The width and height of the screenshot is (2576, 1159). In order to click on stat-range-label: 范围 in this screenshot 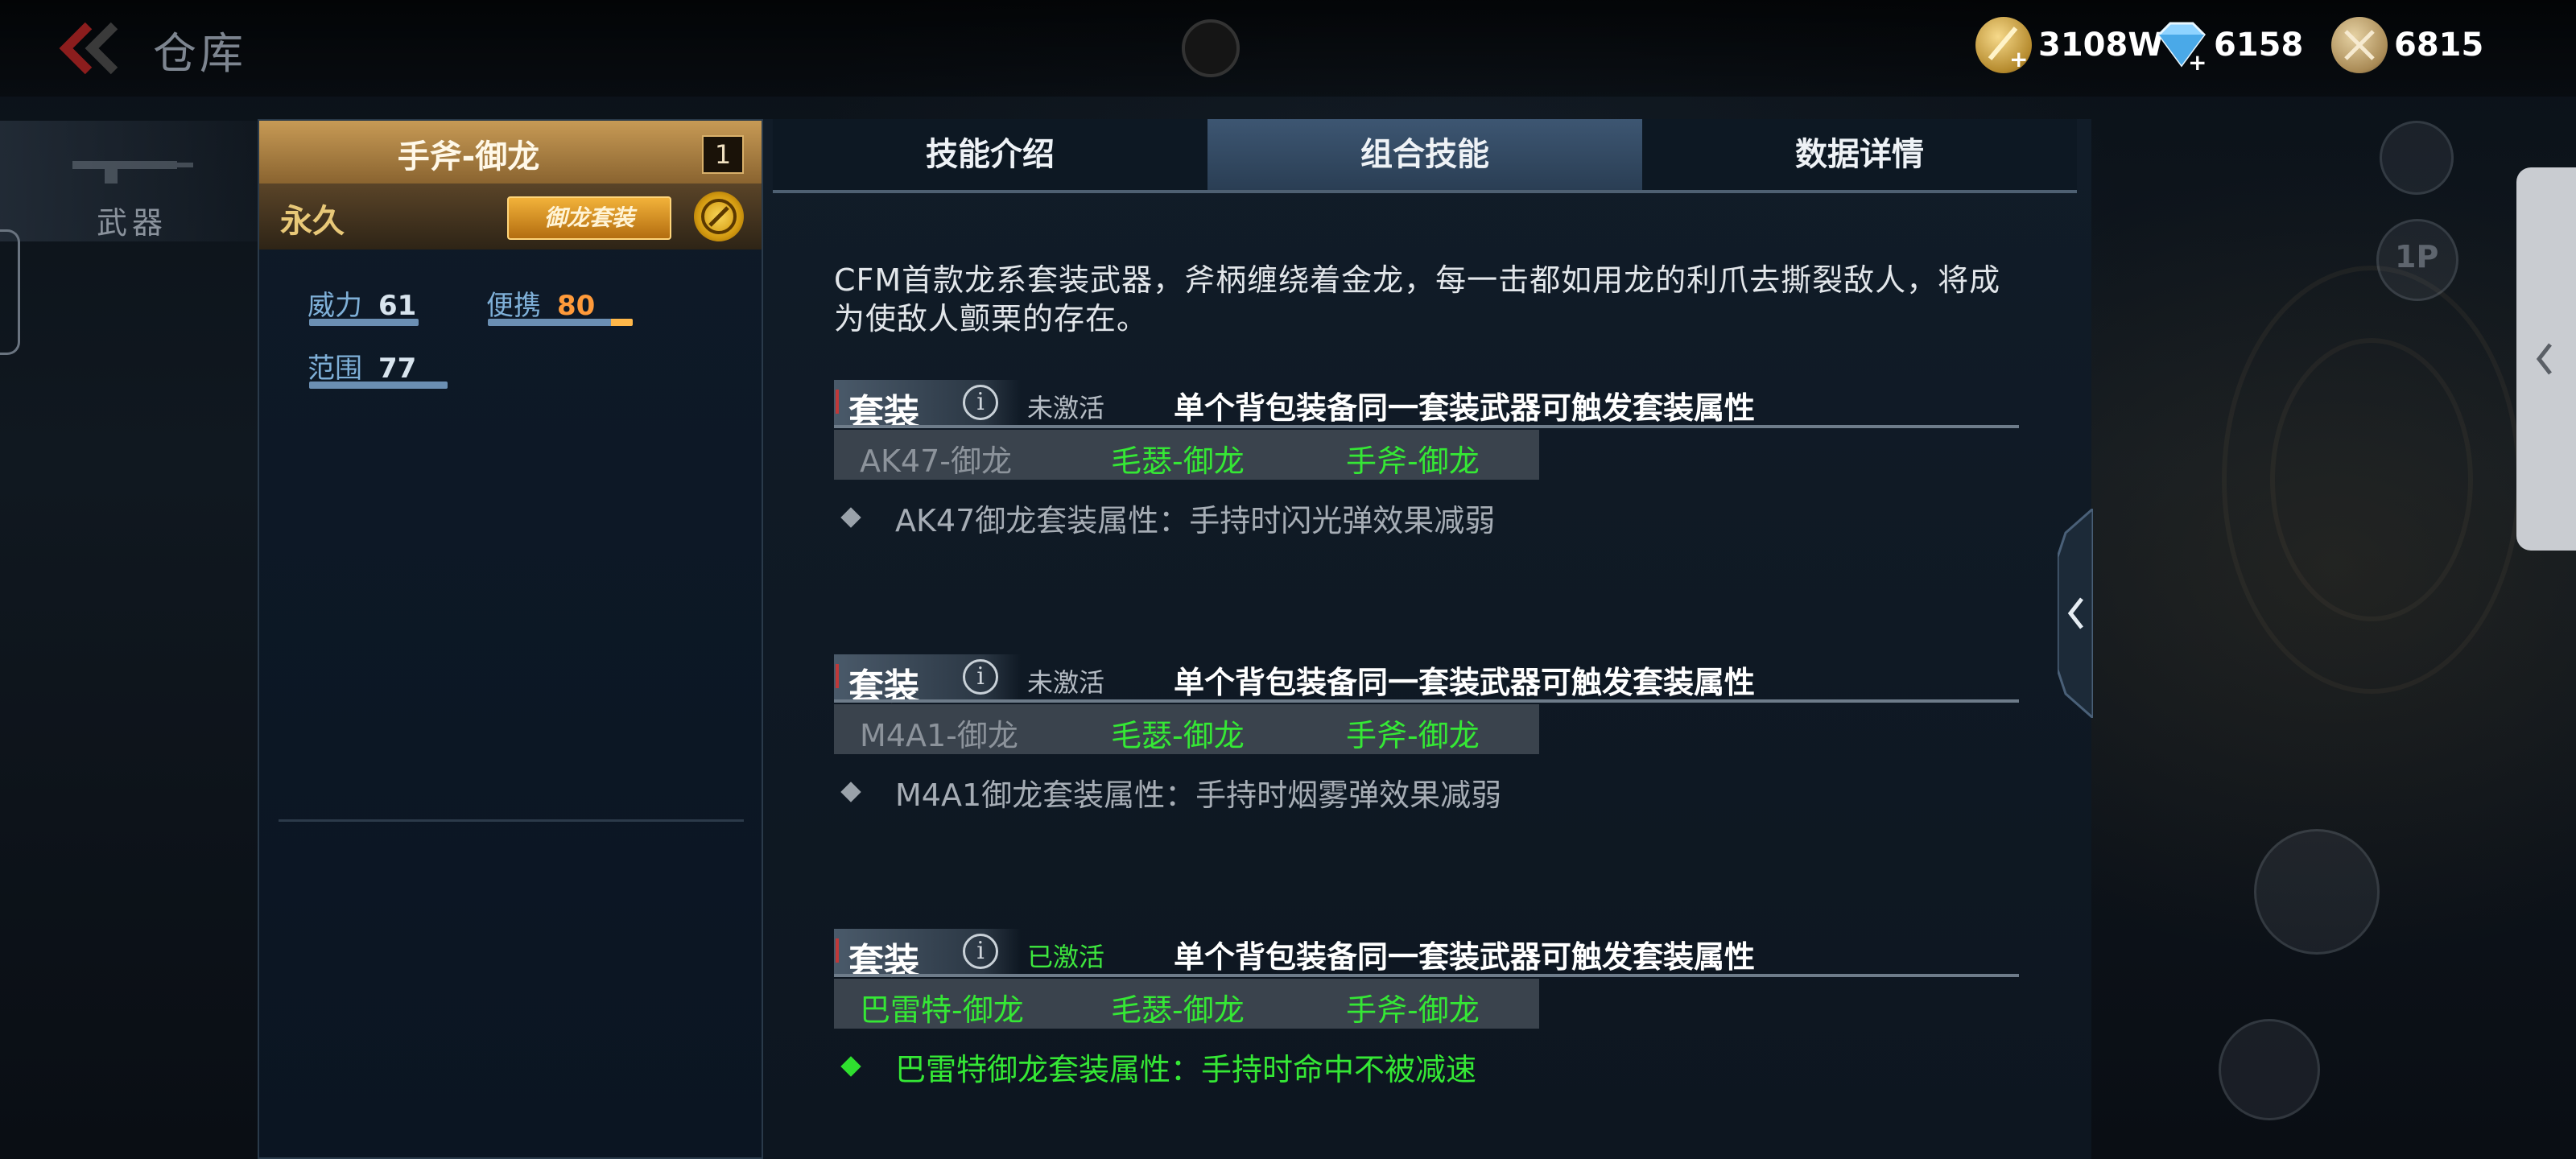, I will do `click(335, 369)`.